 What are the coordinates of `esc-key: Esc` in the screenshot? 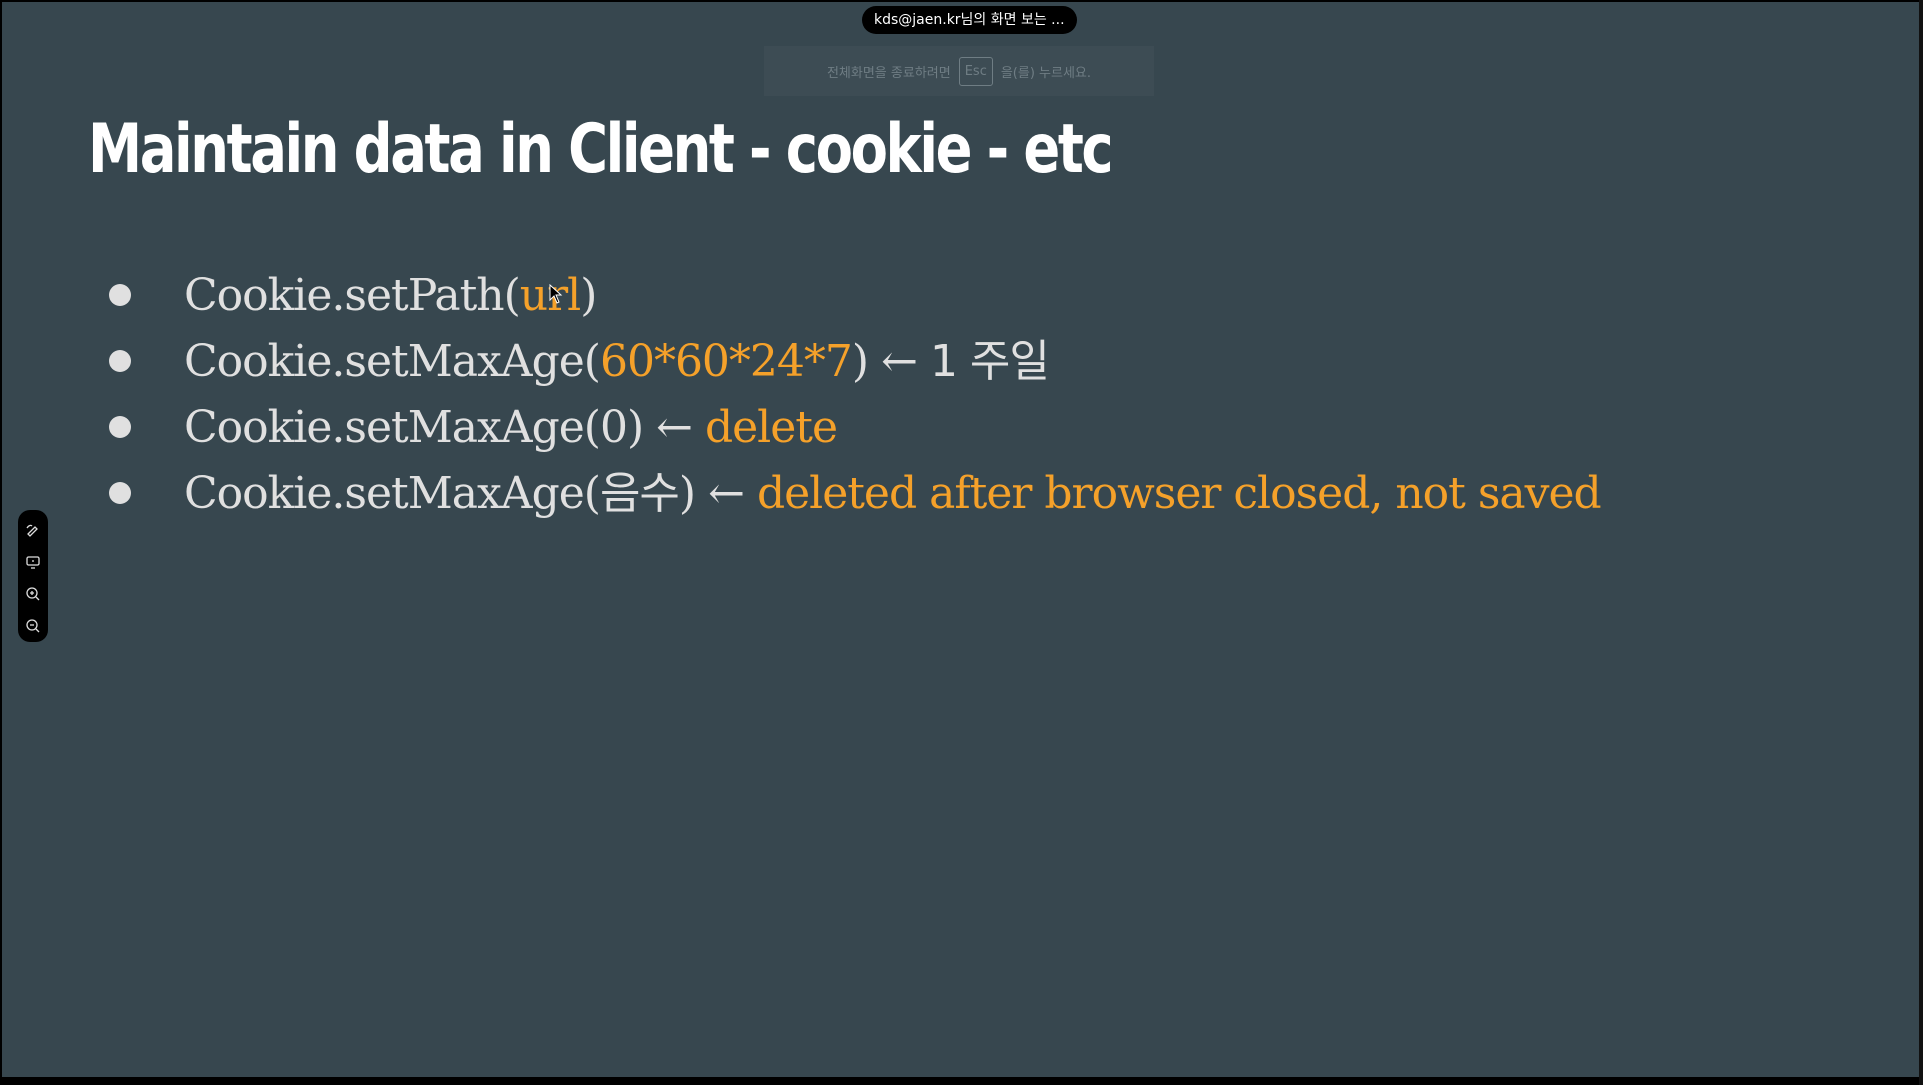 It's located at (975, 71).